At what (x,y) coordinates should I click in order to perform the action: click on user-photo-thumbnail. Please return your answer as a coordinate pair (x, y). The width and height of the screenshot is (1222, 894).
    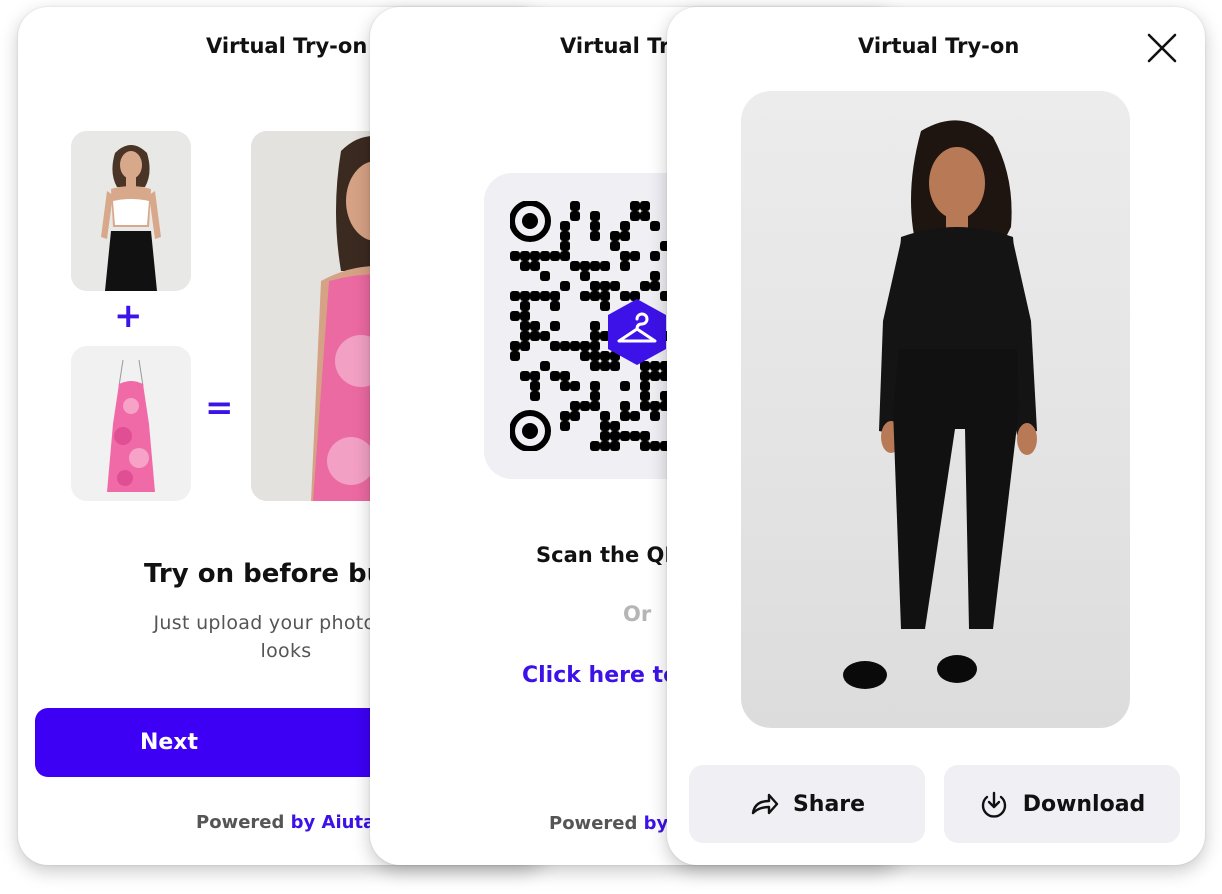
    Looking at the image, I should click on (131, 211).